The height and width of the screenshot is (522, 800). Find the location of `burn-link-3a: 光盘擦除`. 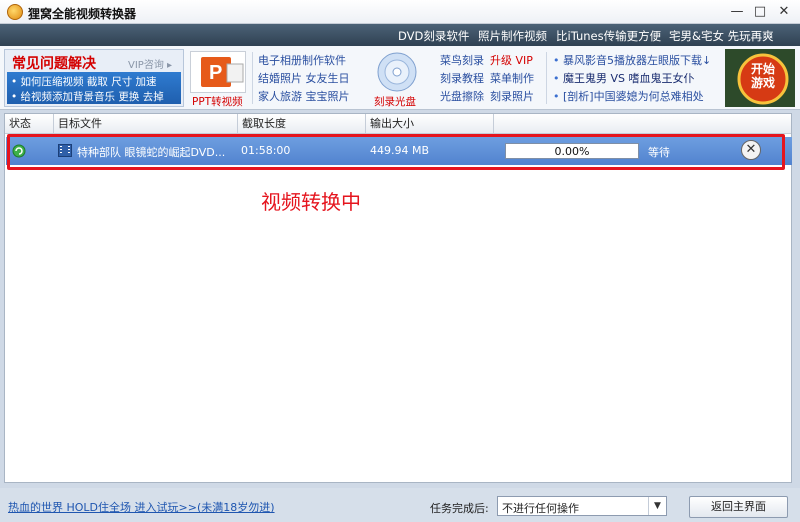

burn-link-3a: 光盘擦除 is located at coordinates (462, 96).